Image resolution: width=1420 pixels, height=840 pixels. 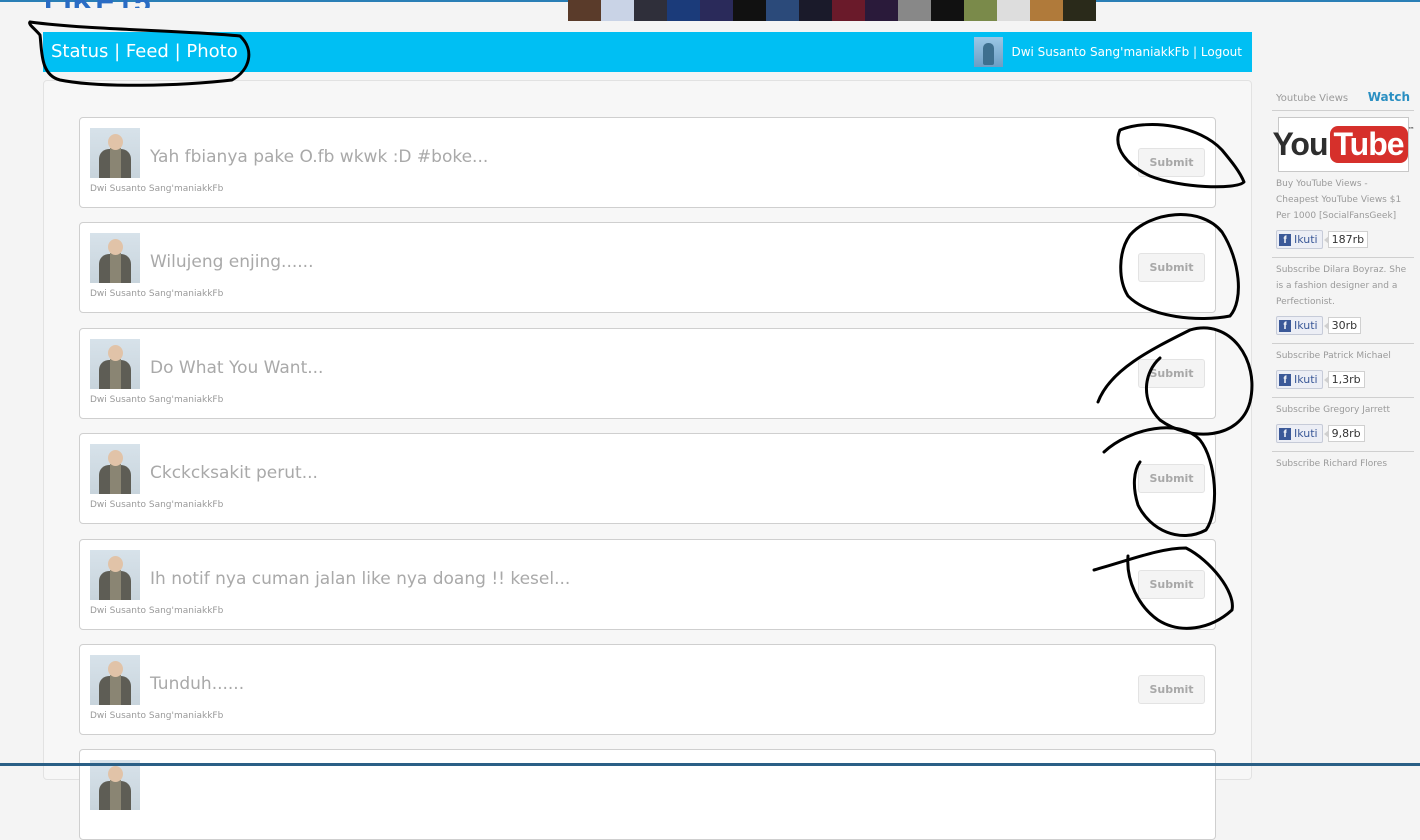 I want to click on subscribe-text: Subscribe Gregory Jarrett, so click(x=1343, y=408).